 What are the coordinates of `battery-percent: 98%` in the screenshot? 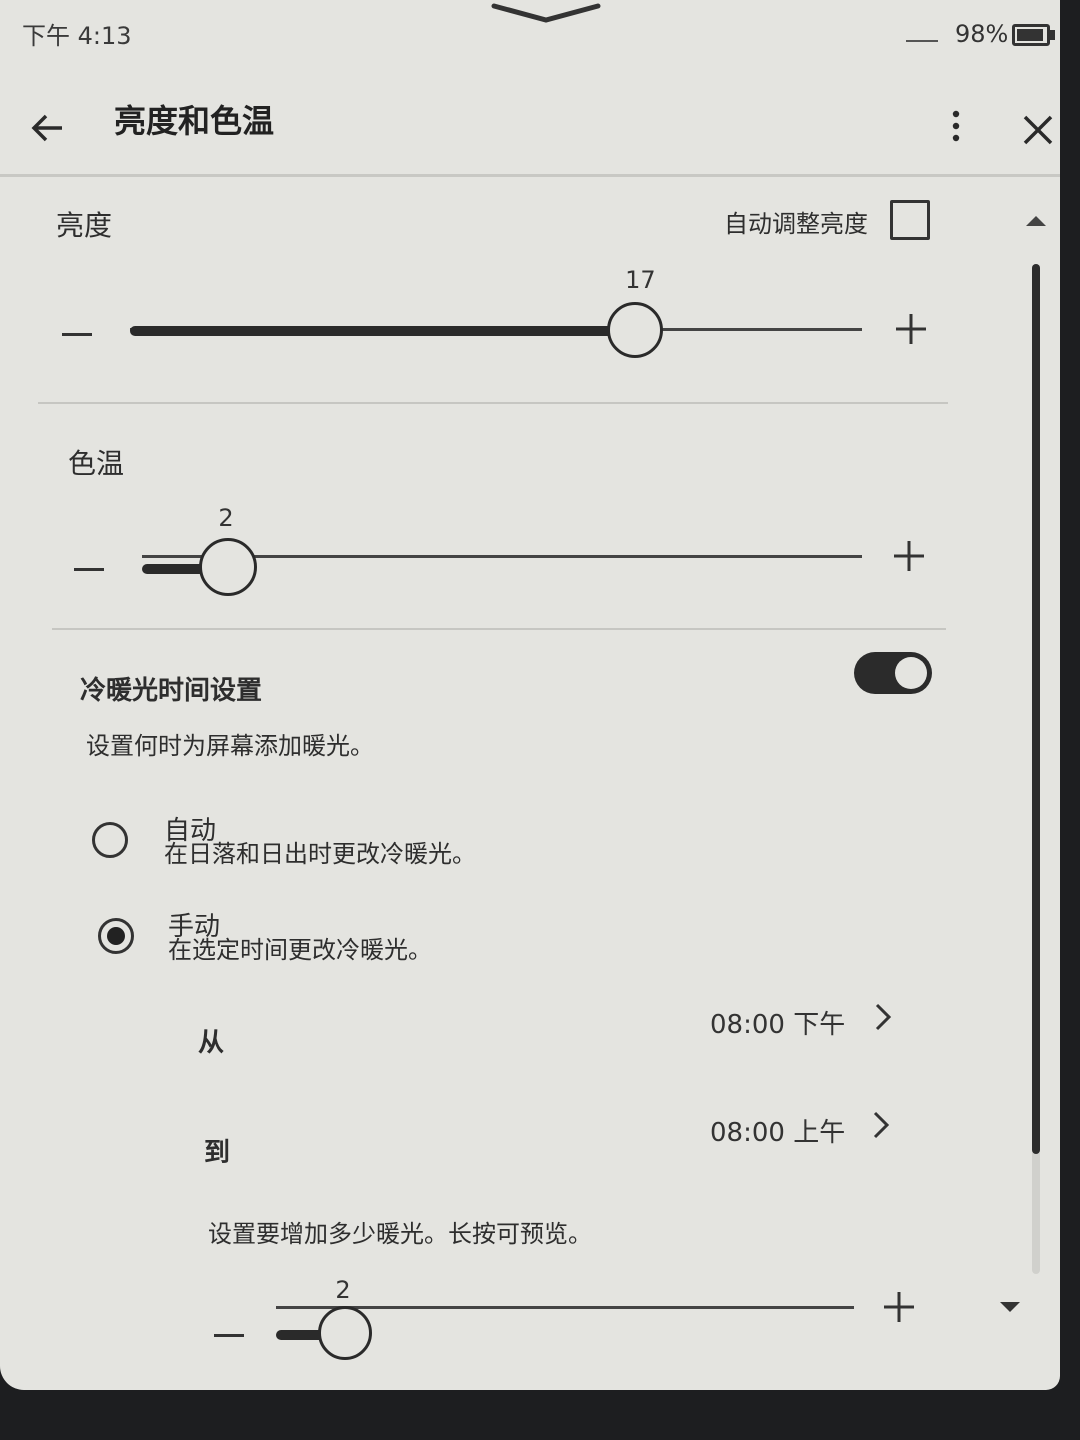 It's located at (982, 34).